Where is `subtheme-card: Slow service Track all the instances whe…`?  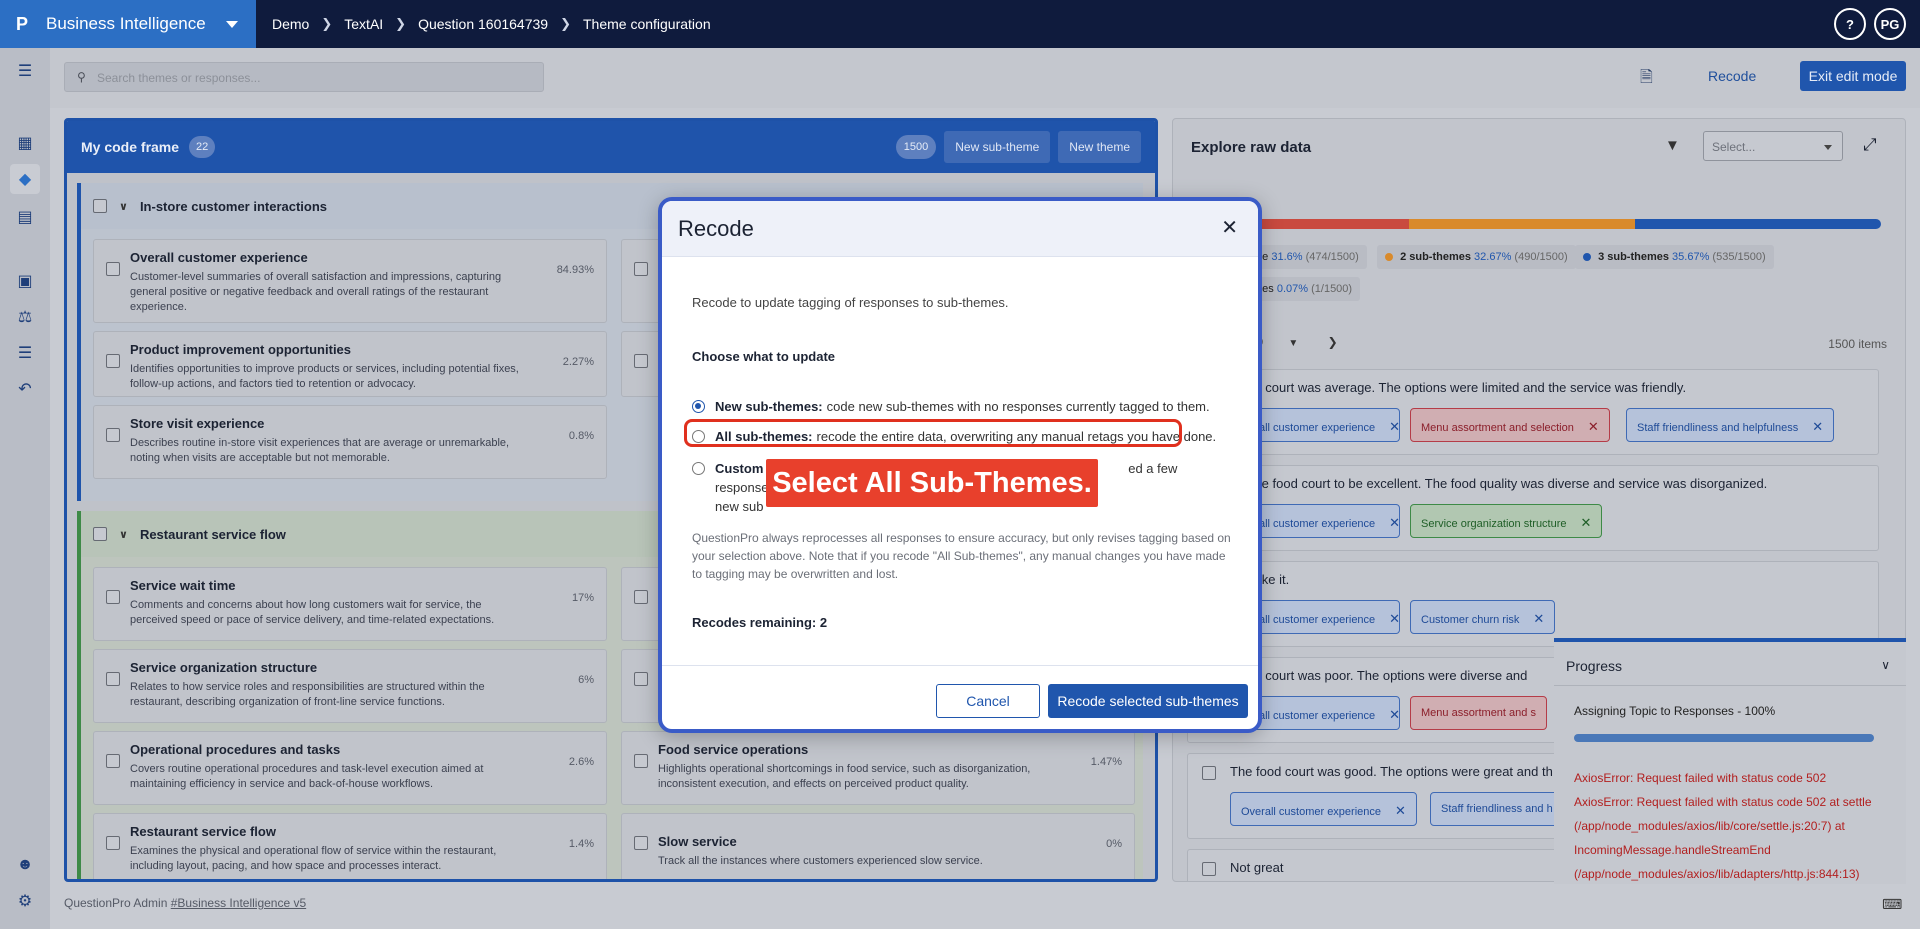
subtheme-card: Slow service Track all the instances whe… is located at coordinates (878, 846).